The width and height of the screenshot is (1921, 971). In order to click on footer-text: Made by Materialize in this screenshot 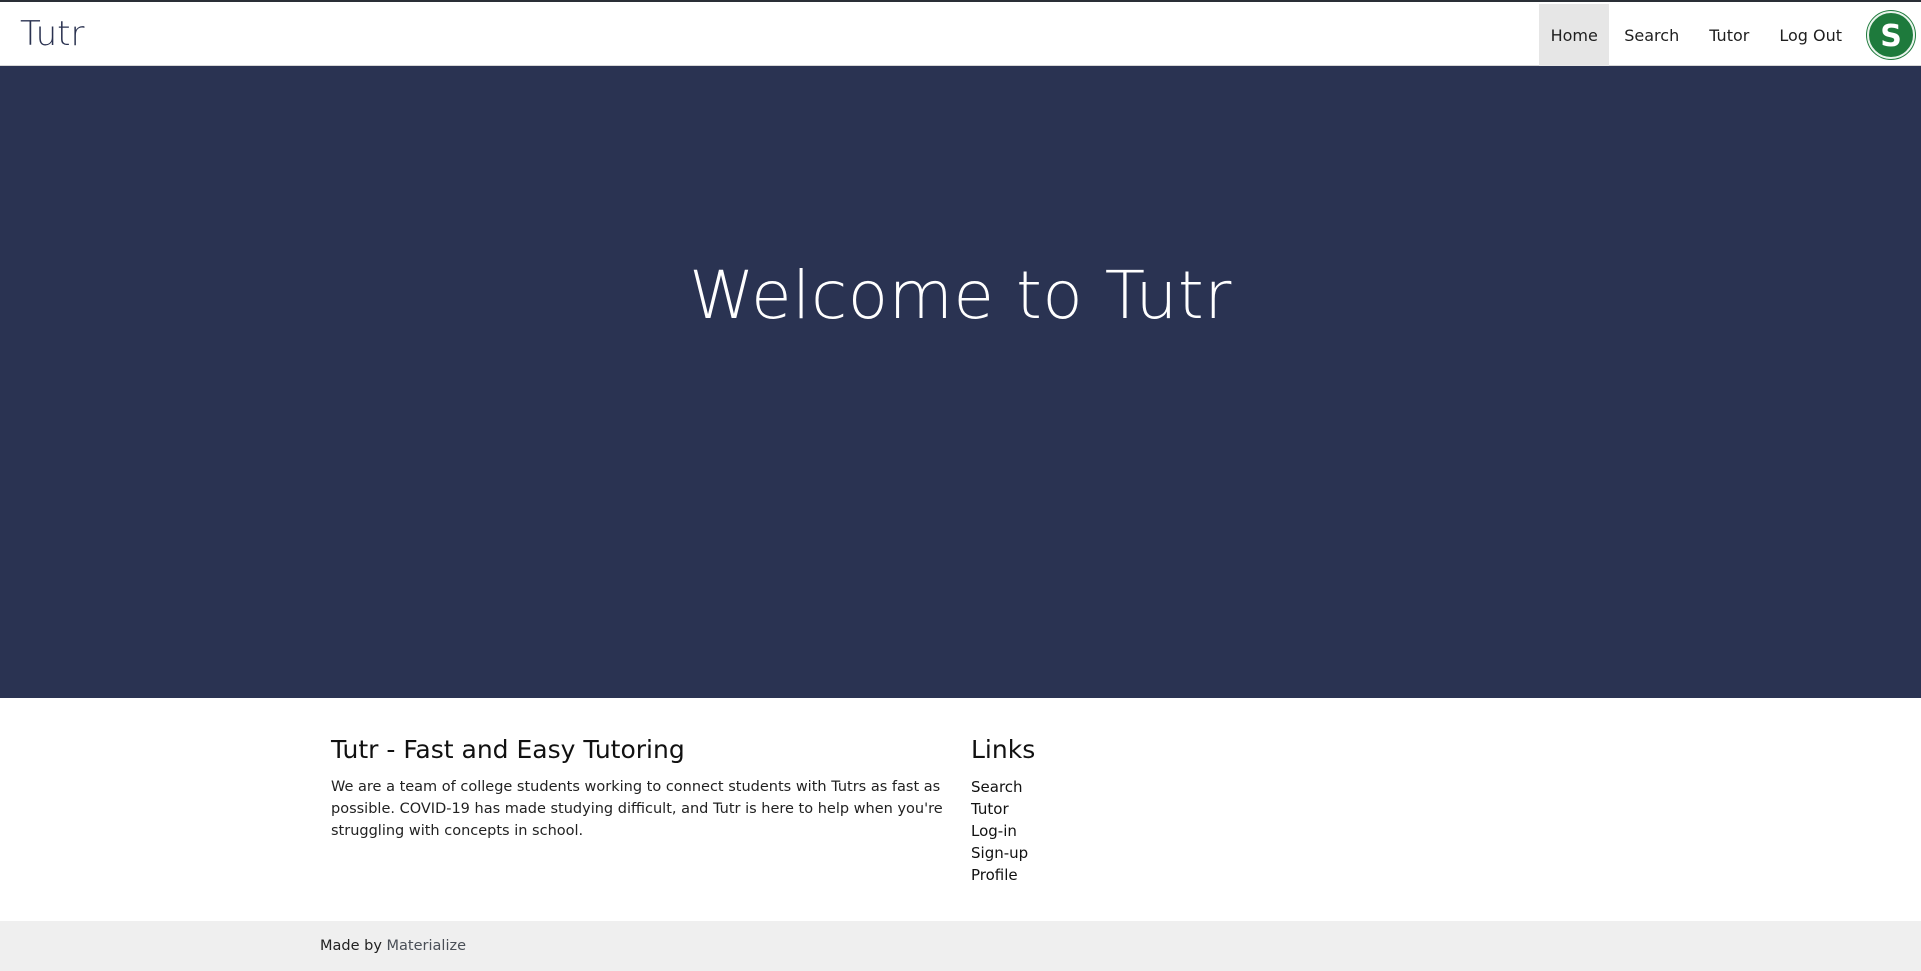, I will do `click(393, 946)`.